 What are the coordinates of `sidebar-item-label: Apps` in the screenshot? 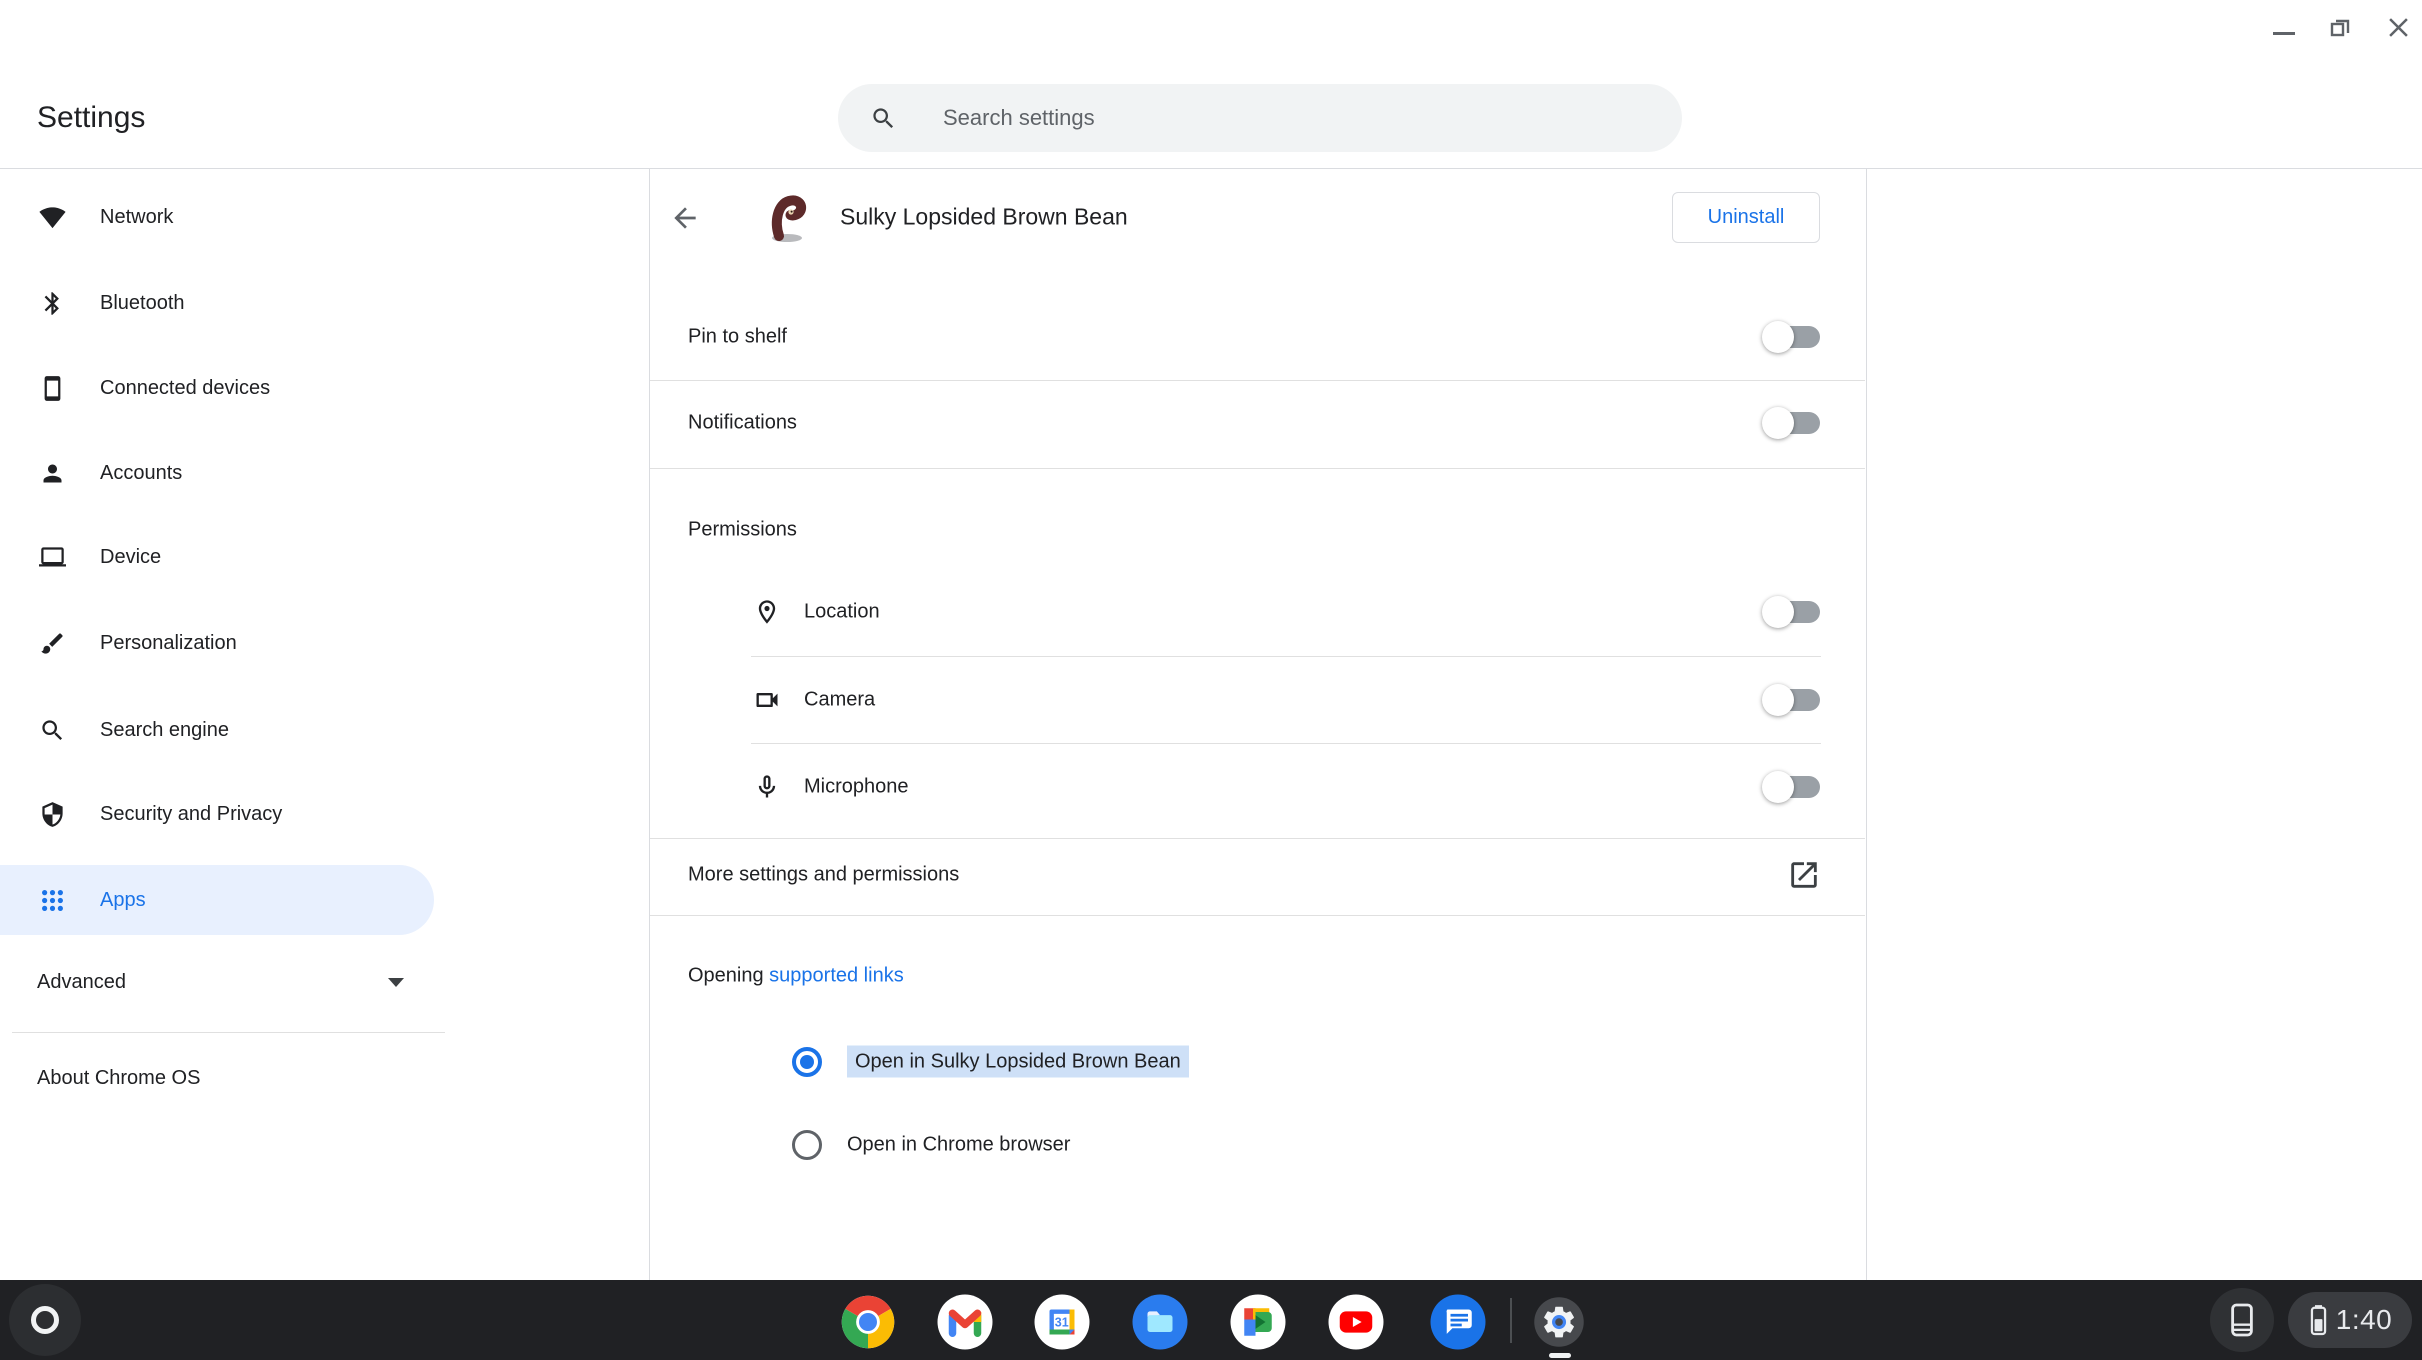 It's located at (123, 899).